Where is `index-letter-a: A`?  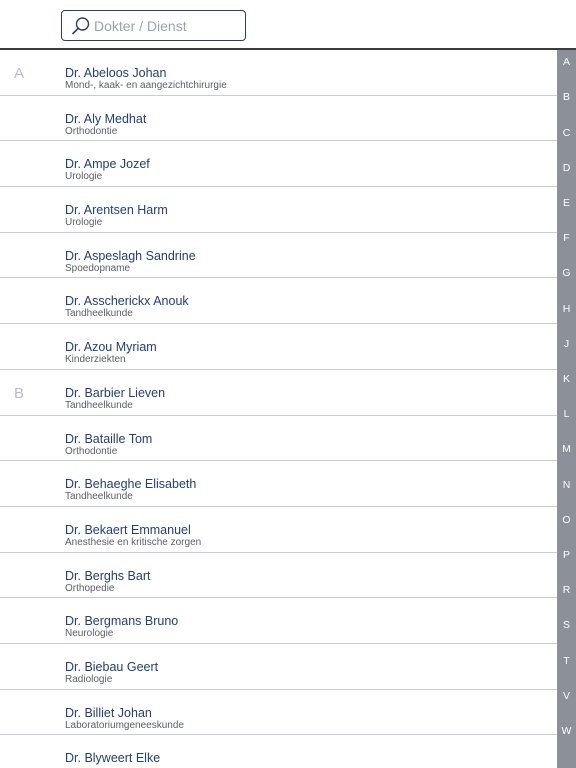 index-letter-a: A is located at coordinates (566, 62).